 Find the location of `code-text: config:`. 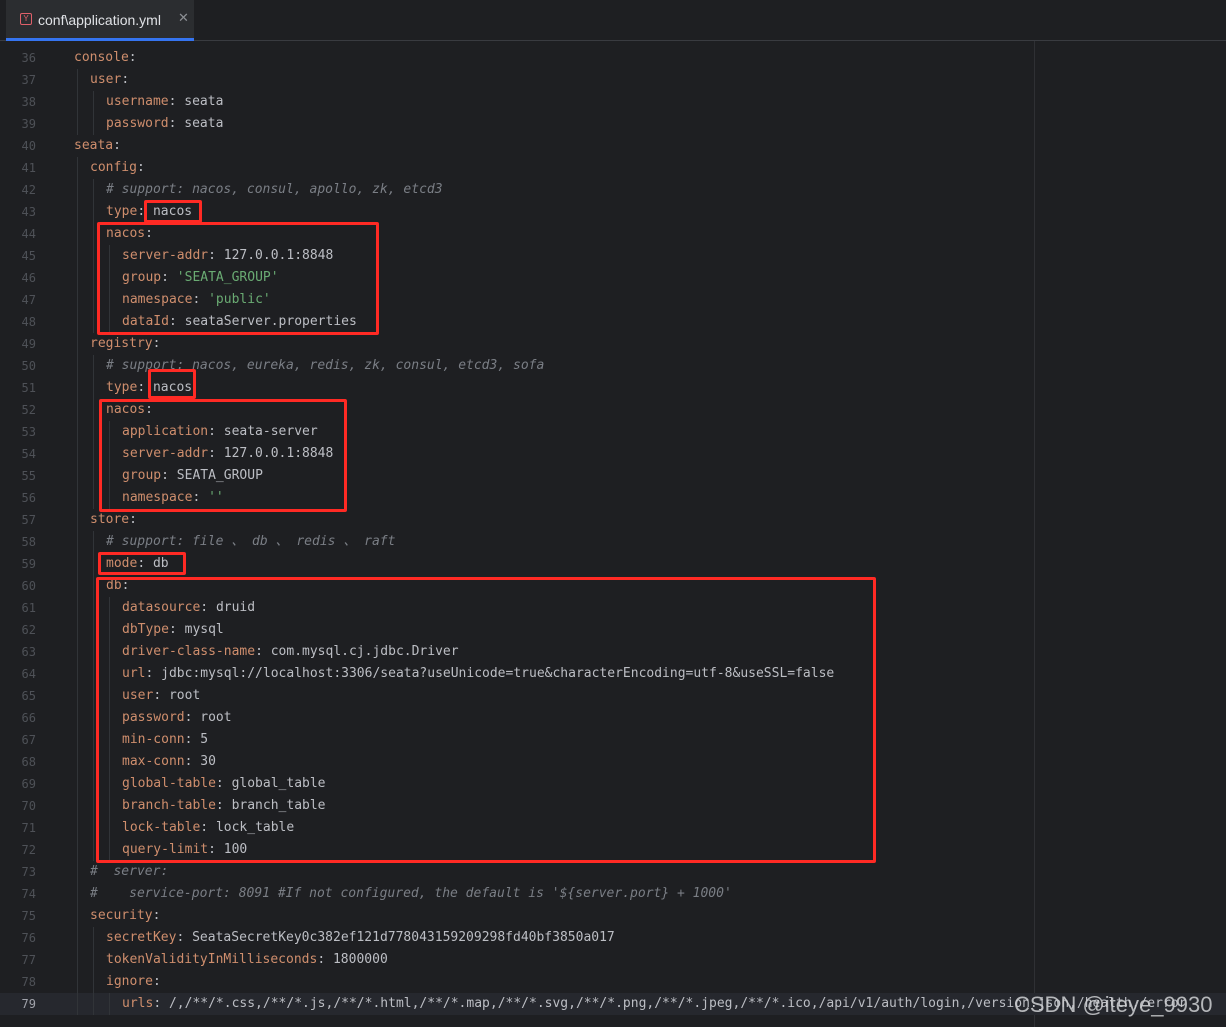

code-text: config: is located at coordinates (117, 168).